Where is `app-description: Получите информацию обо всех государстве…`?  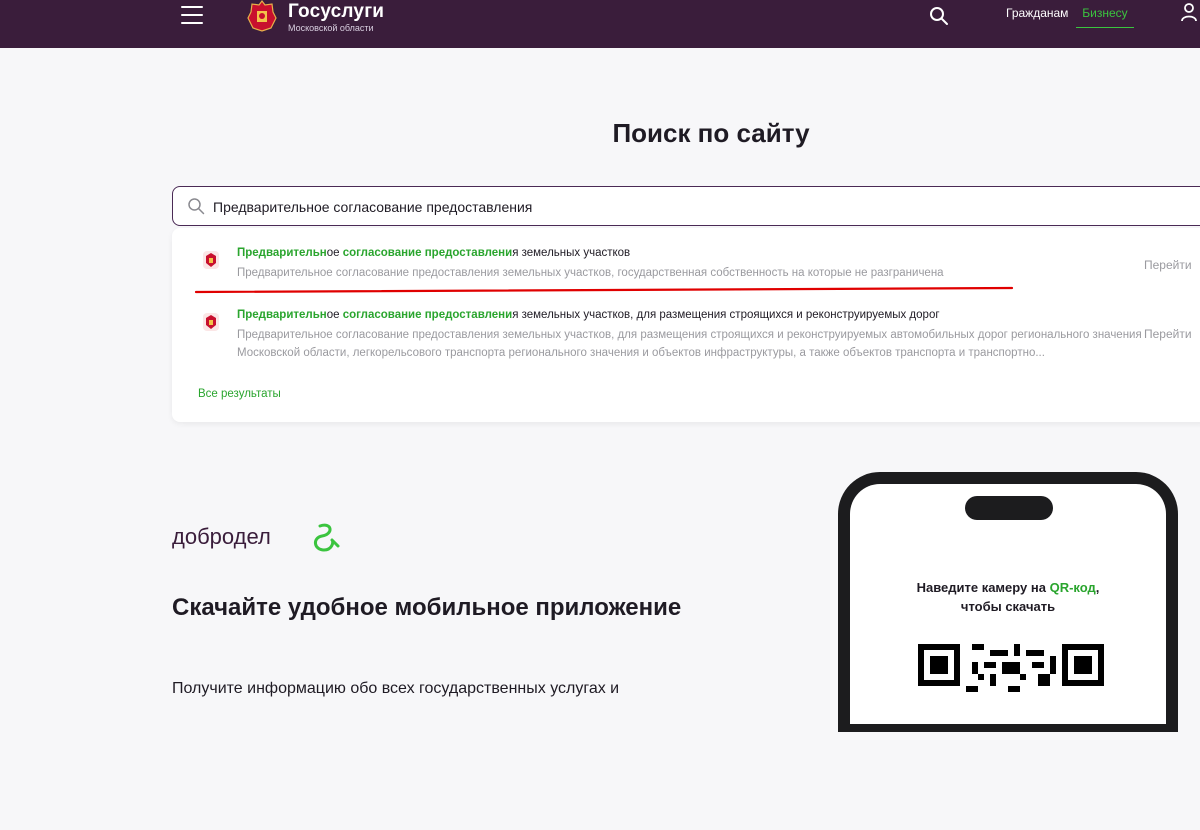 app-description: Получите информацию обо всех государстве… is located at coordinates (396, 688).